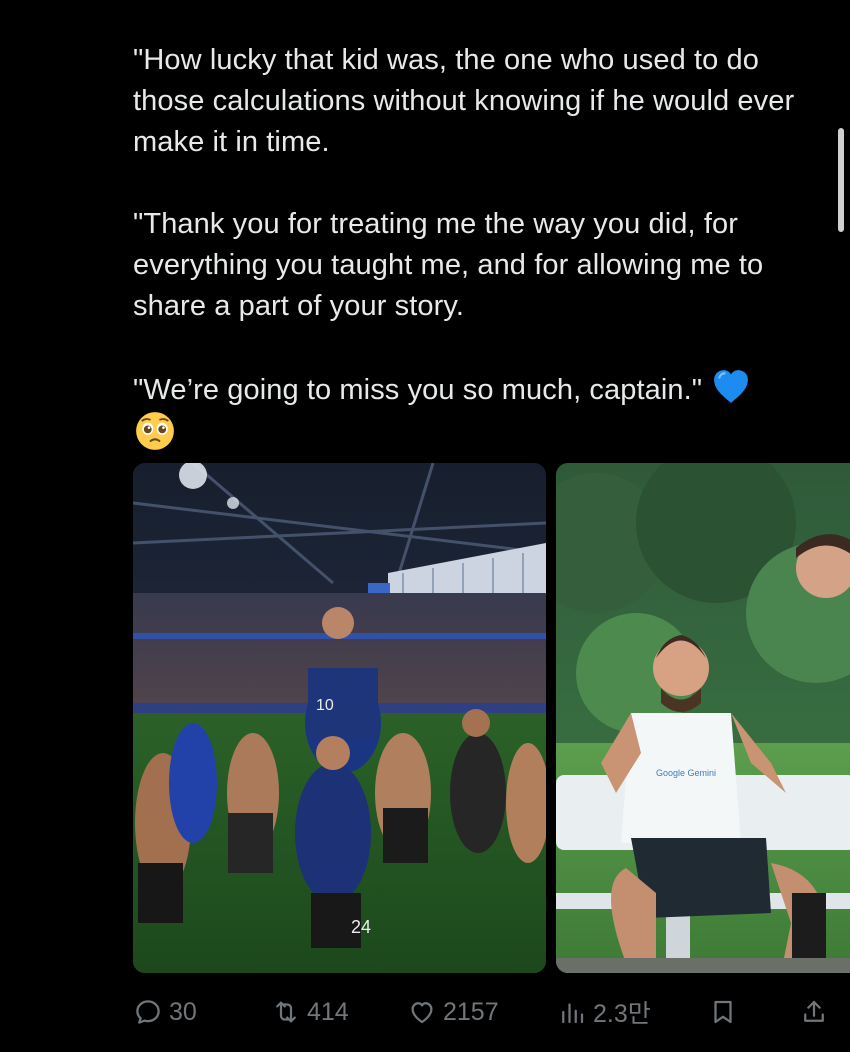  I want to click on pleading-face-icon, so click(155, 431).